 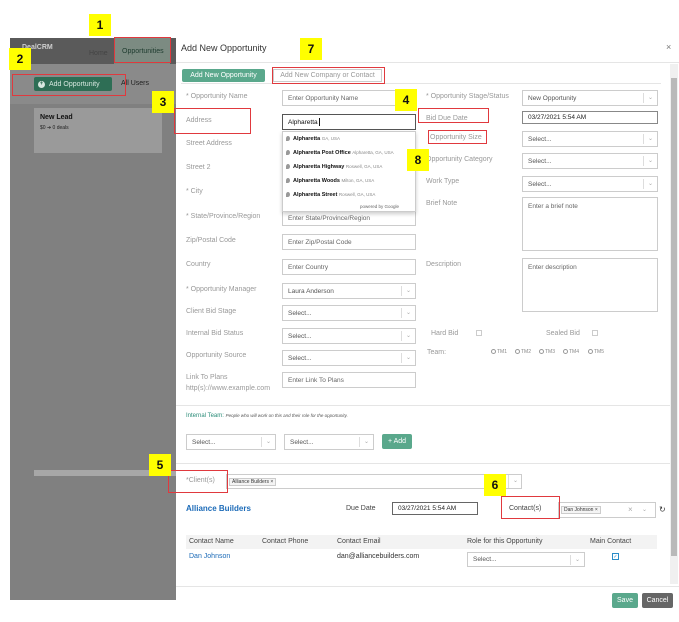 What do you see at coordinates (380, 206) in the screenshot?
I see `powered-by-google: powered by Google` at bounding box center [380, 206].